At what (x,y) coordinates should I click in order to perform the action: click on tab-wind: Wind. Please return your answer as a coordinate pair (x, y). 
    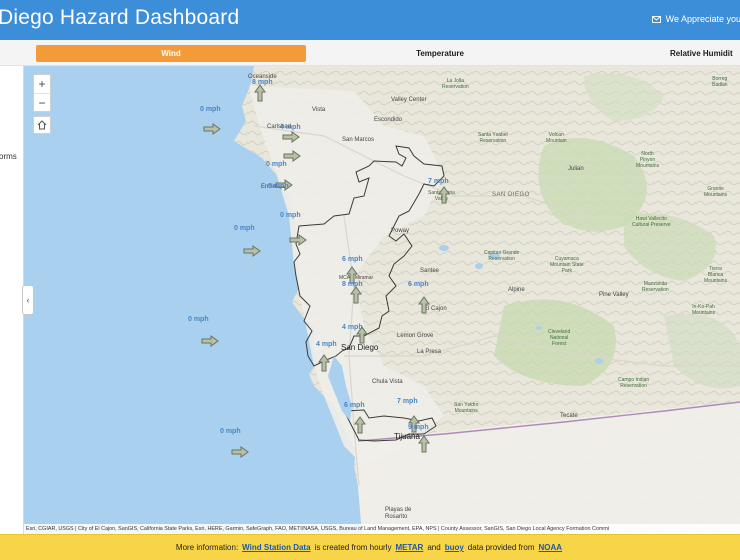
    Looking at the image, I should click on (171, 53).